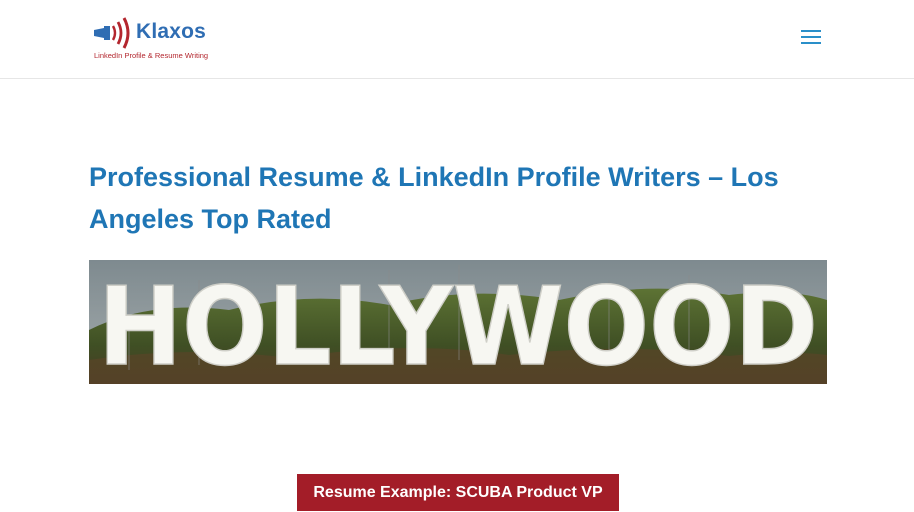  Describe the element at coordinates (811, 38) in the screenshot. I see `hamburger-menu-icon` at that location.